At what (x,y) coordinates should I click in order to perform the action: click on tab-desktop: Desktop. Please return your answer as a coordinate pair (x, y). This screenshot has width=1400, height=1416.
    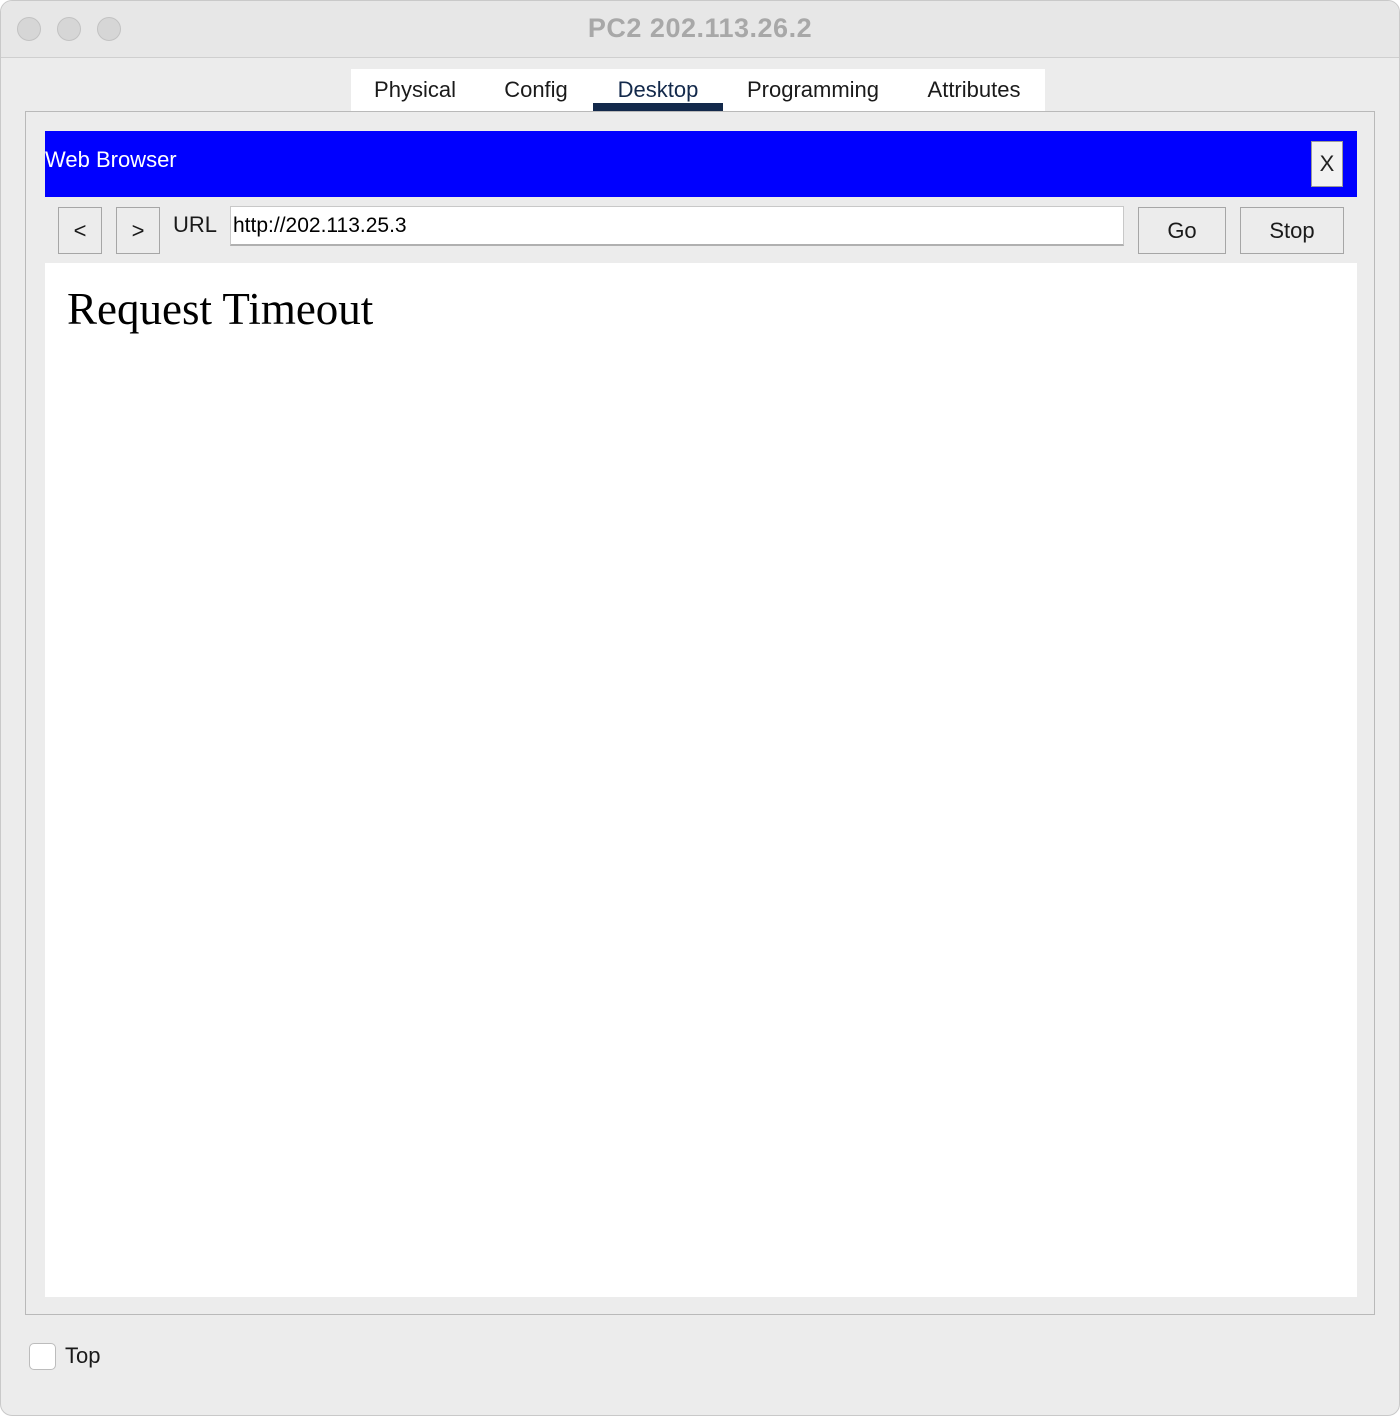
    Looking at the image, I should click on (658, 90).